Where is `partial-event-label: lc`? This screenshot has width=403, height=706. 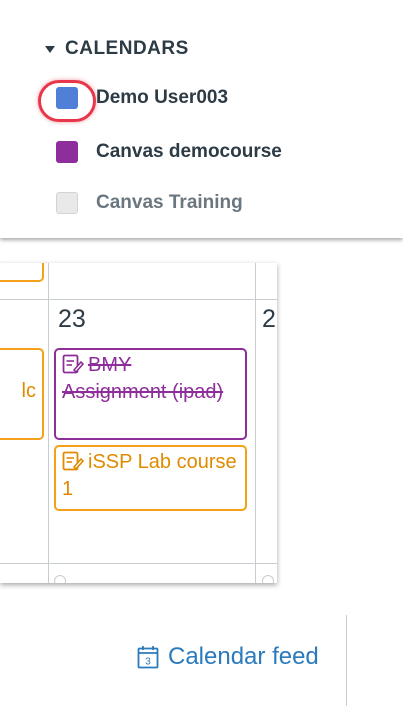
partial-event-label: lc is located at coordinates (28, 391).